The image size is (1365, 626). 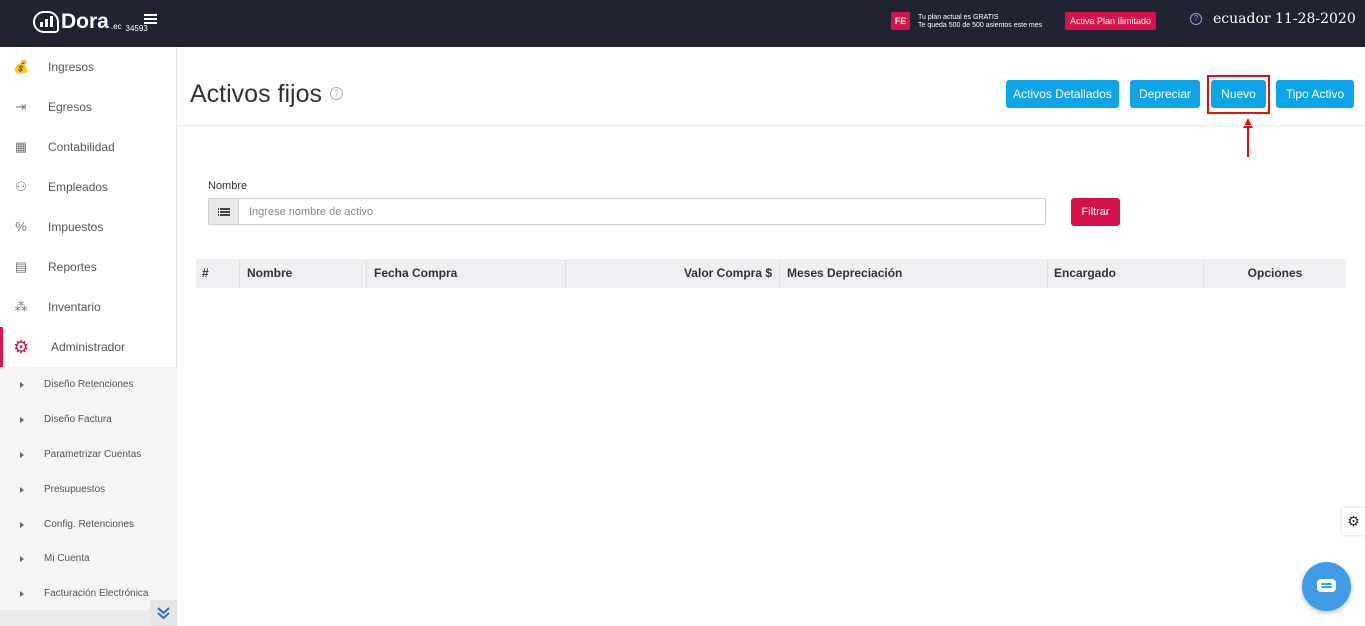 I want to click on org-chart-icon: ⚇, so click(x=21, y=186).